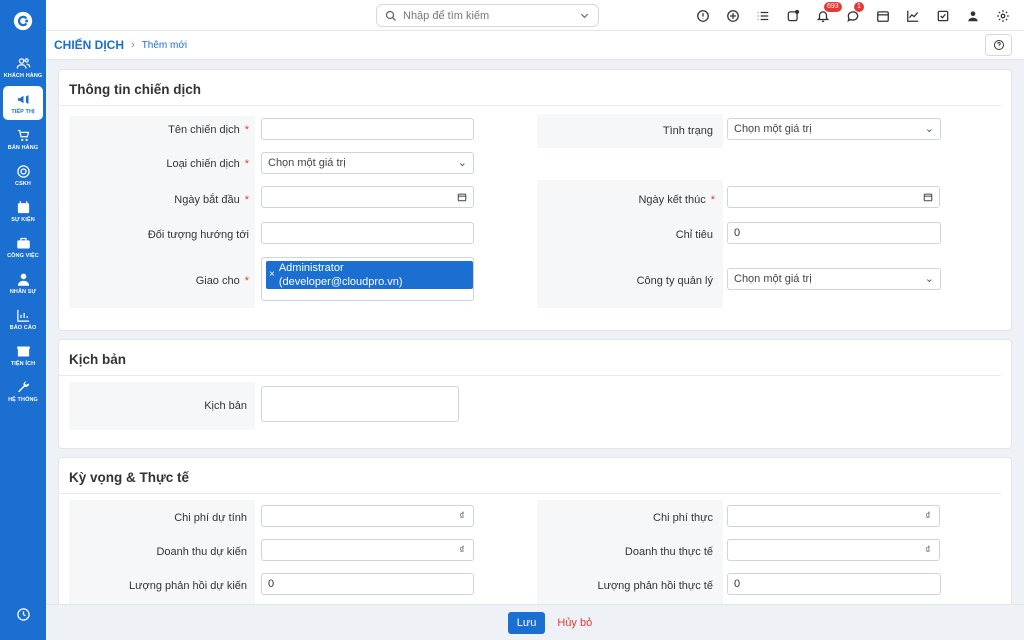 This screenshot has height=640, width=1024. I want to click on luong-phan-hoi-du-kien-input: 0, so click(367, 584).